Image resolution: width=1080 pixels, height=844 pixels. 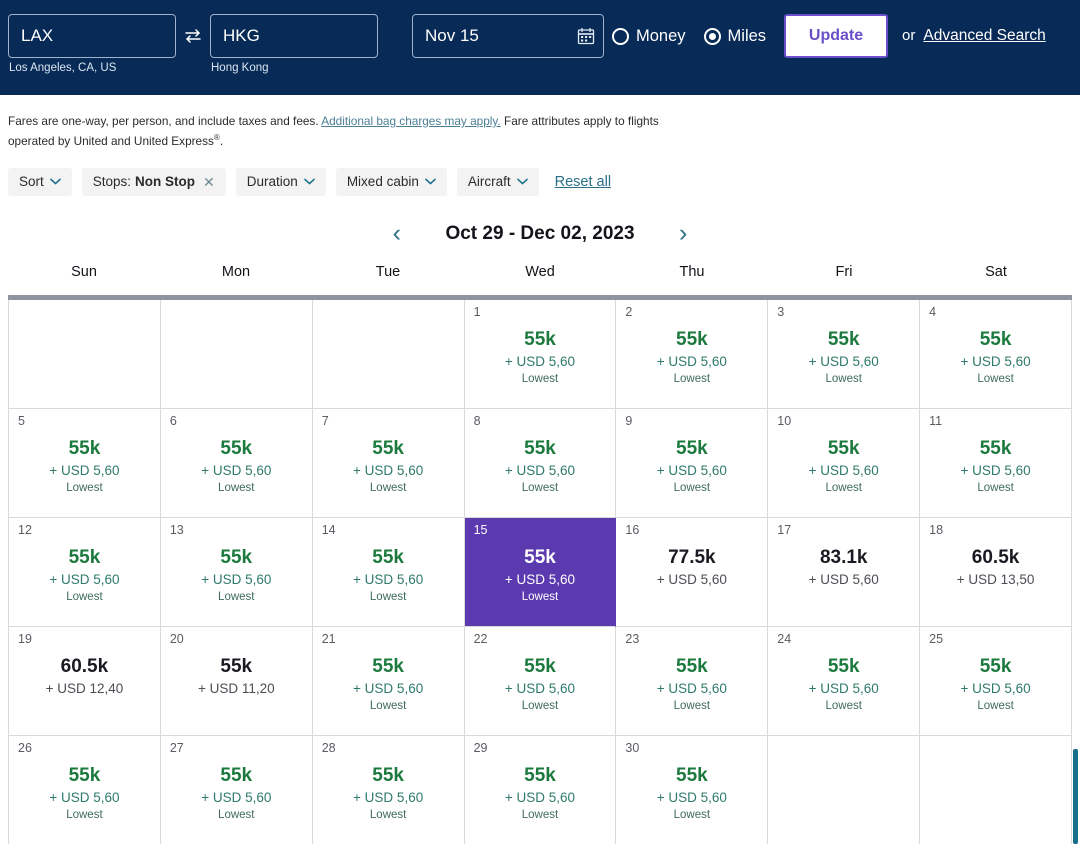 What do you see at coordinates (692, 789) in the screenshot?
I see `calendar-day-cell: 30 55k + USD 5,60 Lowest` at bounding box center [692, 789].